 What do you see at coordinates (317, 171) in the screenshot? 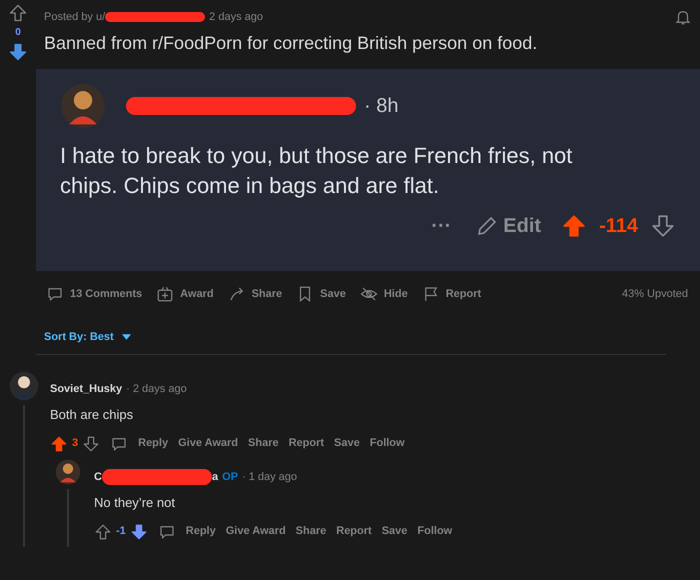
I see `comment-text: I hate to break to you, but those are French fries, not chips. Chips come in bags and are flat.` at bounding box center [317, 171].